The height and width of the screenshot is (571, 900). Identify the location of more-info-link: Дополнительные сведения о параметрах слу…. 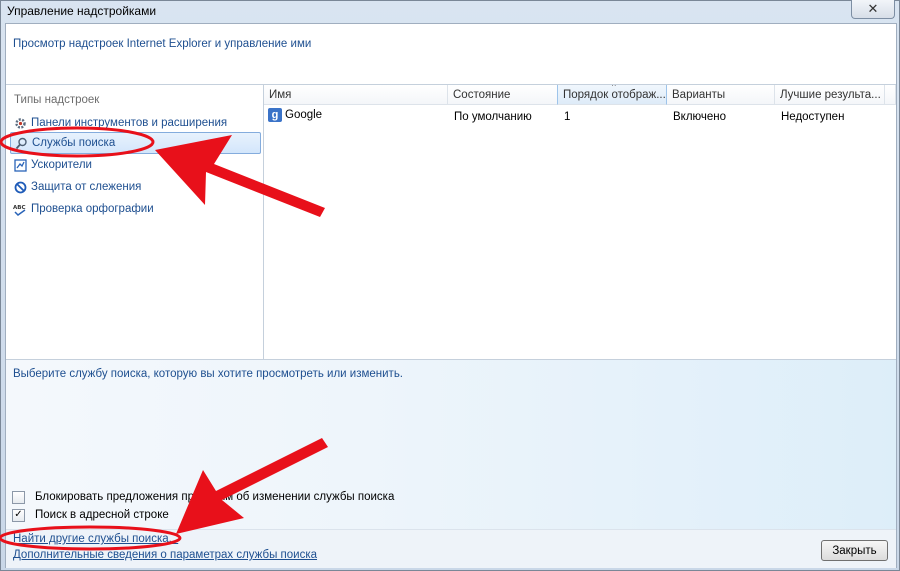
(165, 555).